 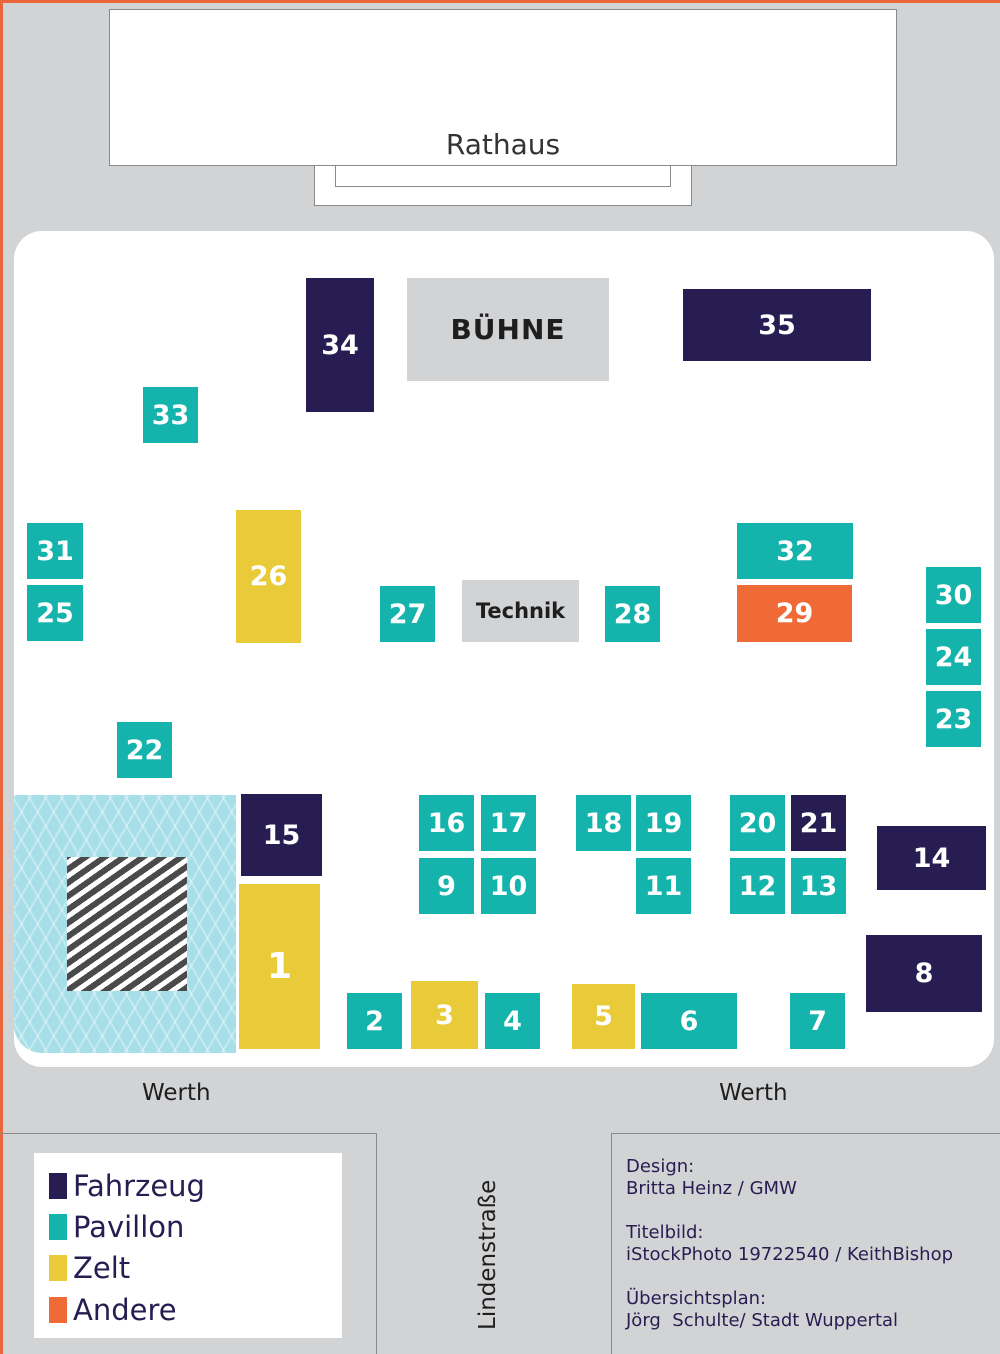 I want to click on legend: Fahrzeug Pavillon Zelt Andere, so click(x=188, y=1245).